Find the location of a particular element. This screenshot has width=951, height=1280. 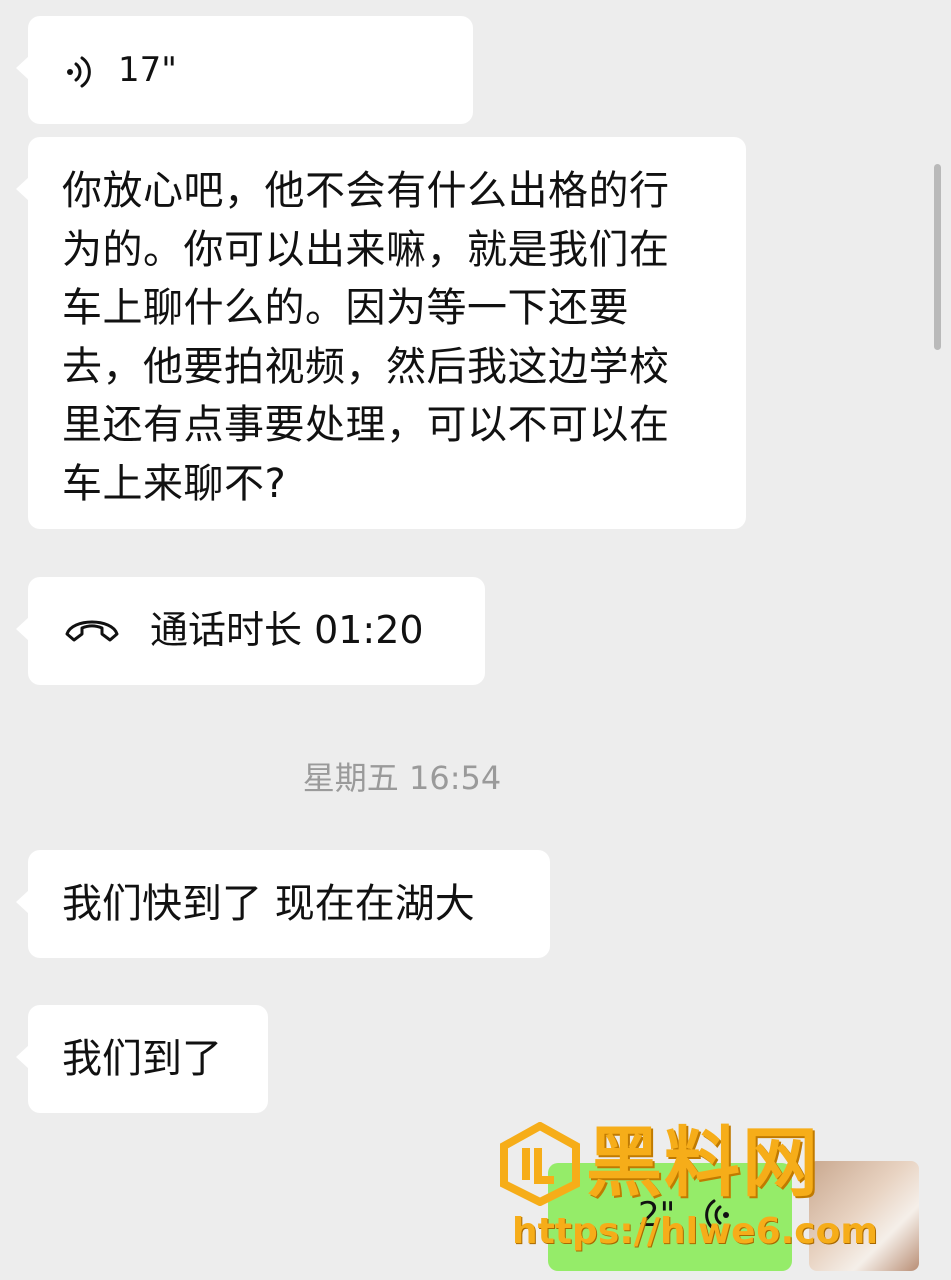

watermark-logo-icon is located at coordinates (540, 1164).